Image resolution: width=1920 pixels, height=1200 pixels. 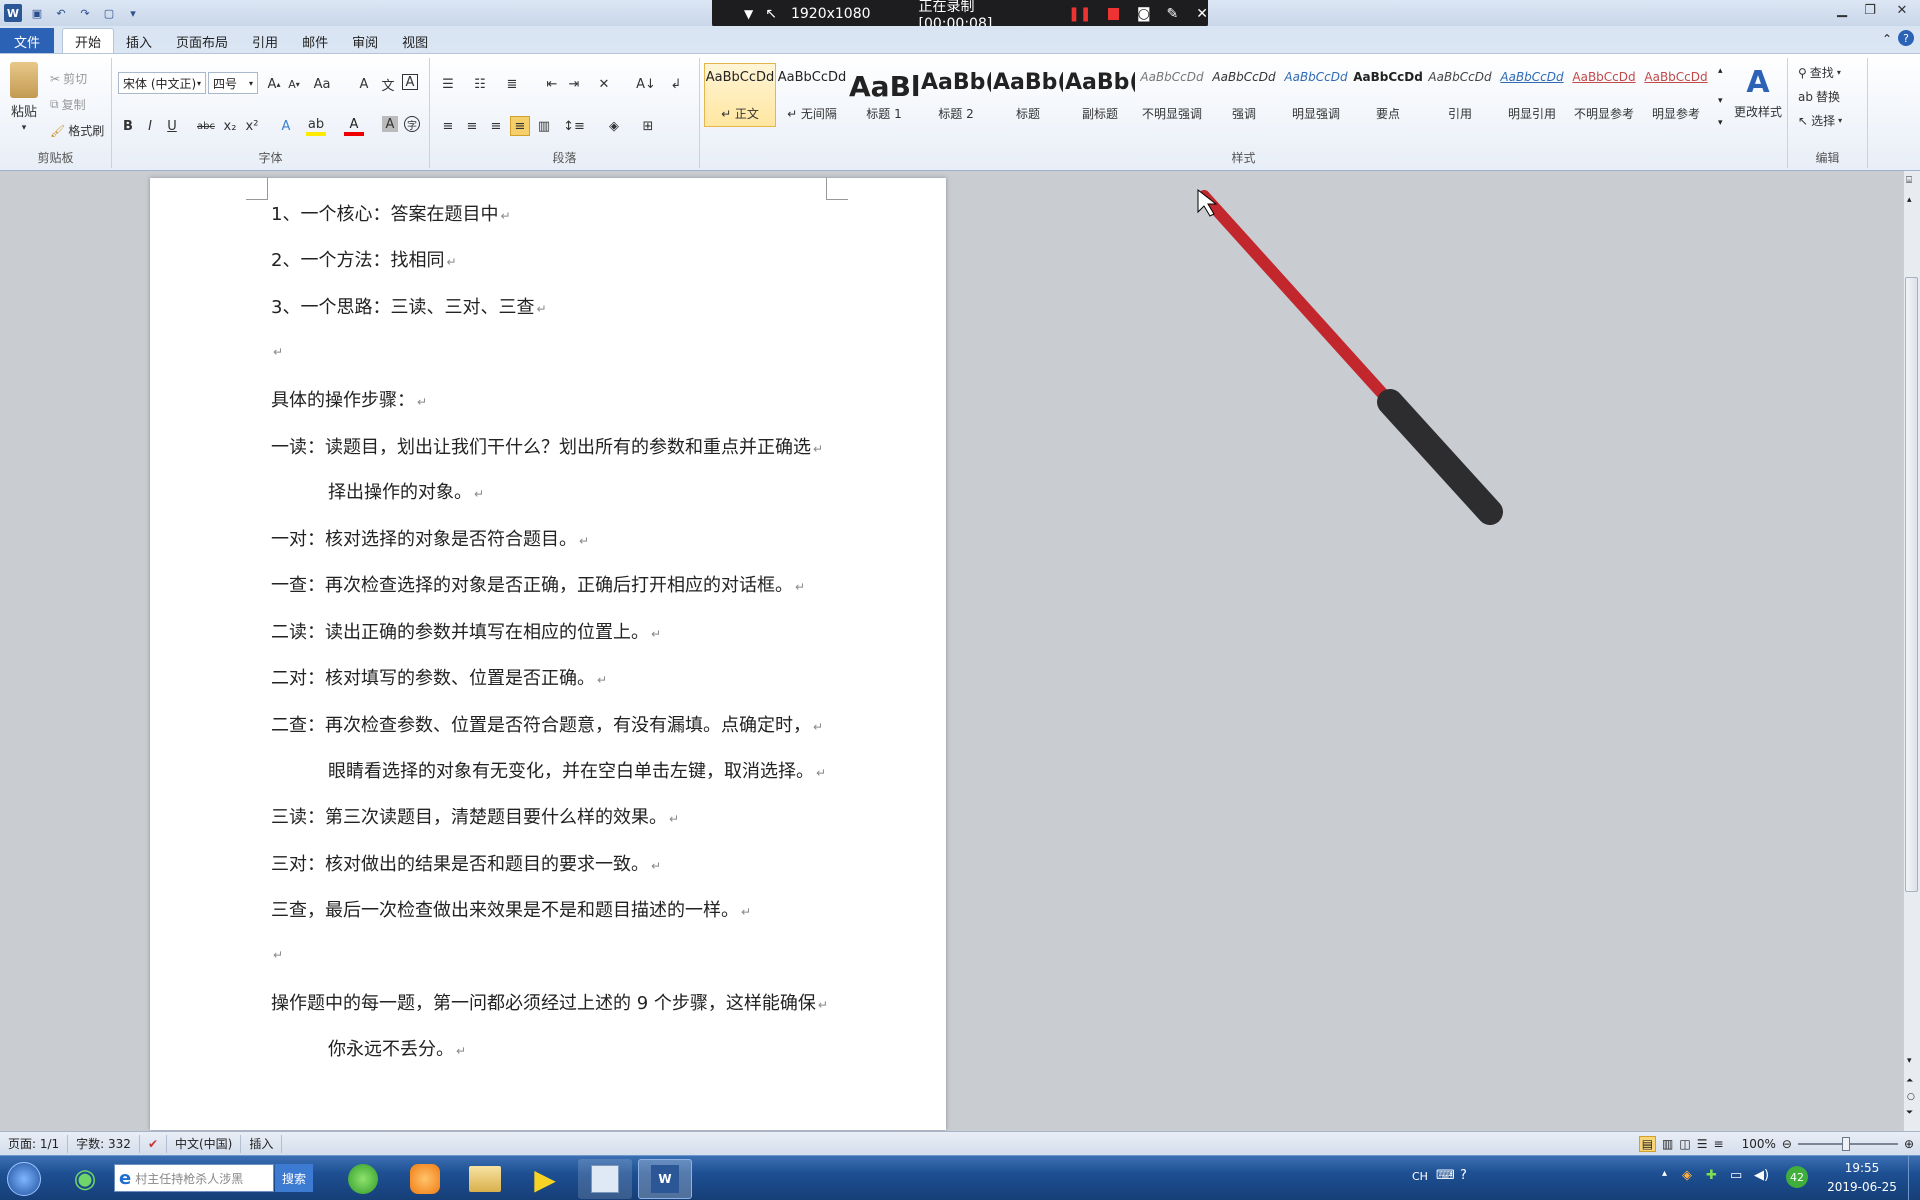 What do you see at coordinates (1719, 1144) in the screenshot?
I see `draft-view-icon: ≡` at bounding box center [1719, 1144].